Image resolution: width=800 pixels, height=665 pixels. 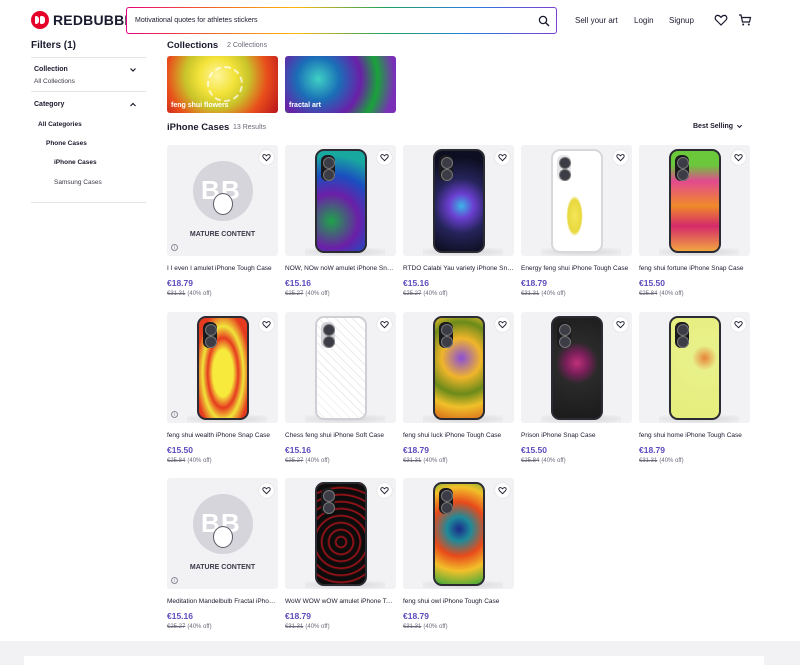 I want to click on collection-card: fractal art, so click(x=340, y=84).